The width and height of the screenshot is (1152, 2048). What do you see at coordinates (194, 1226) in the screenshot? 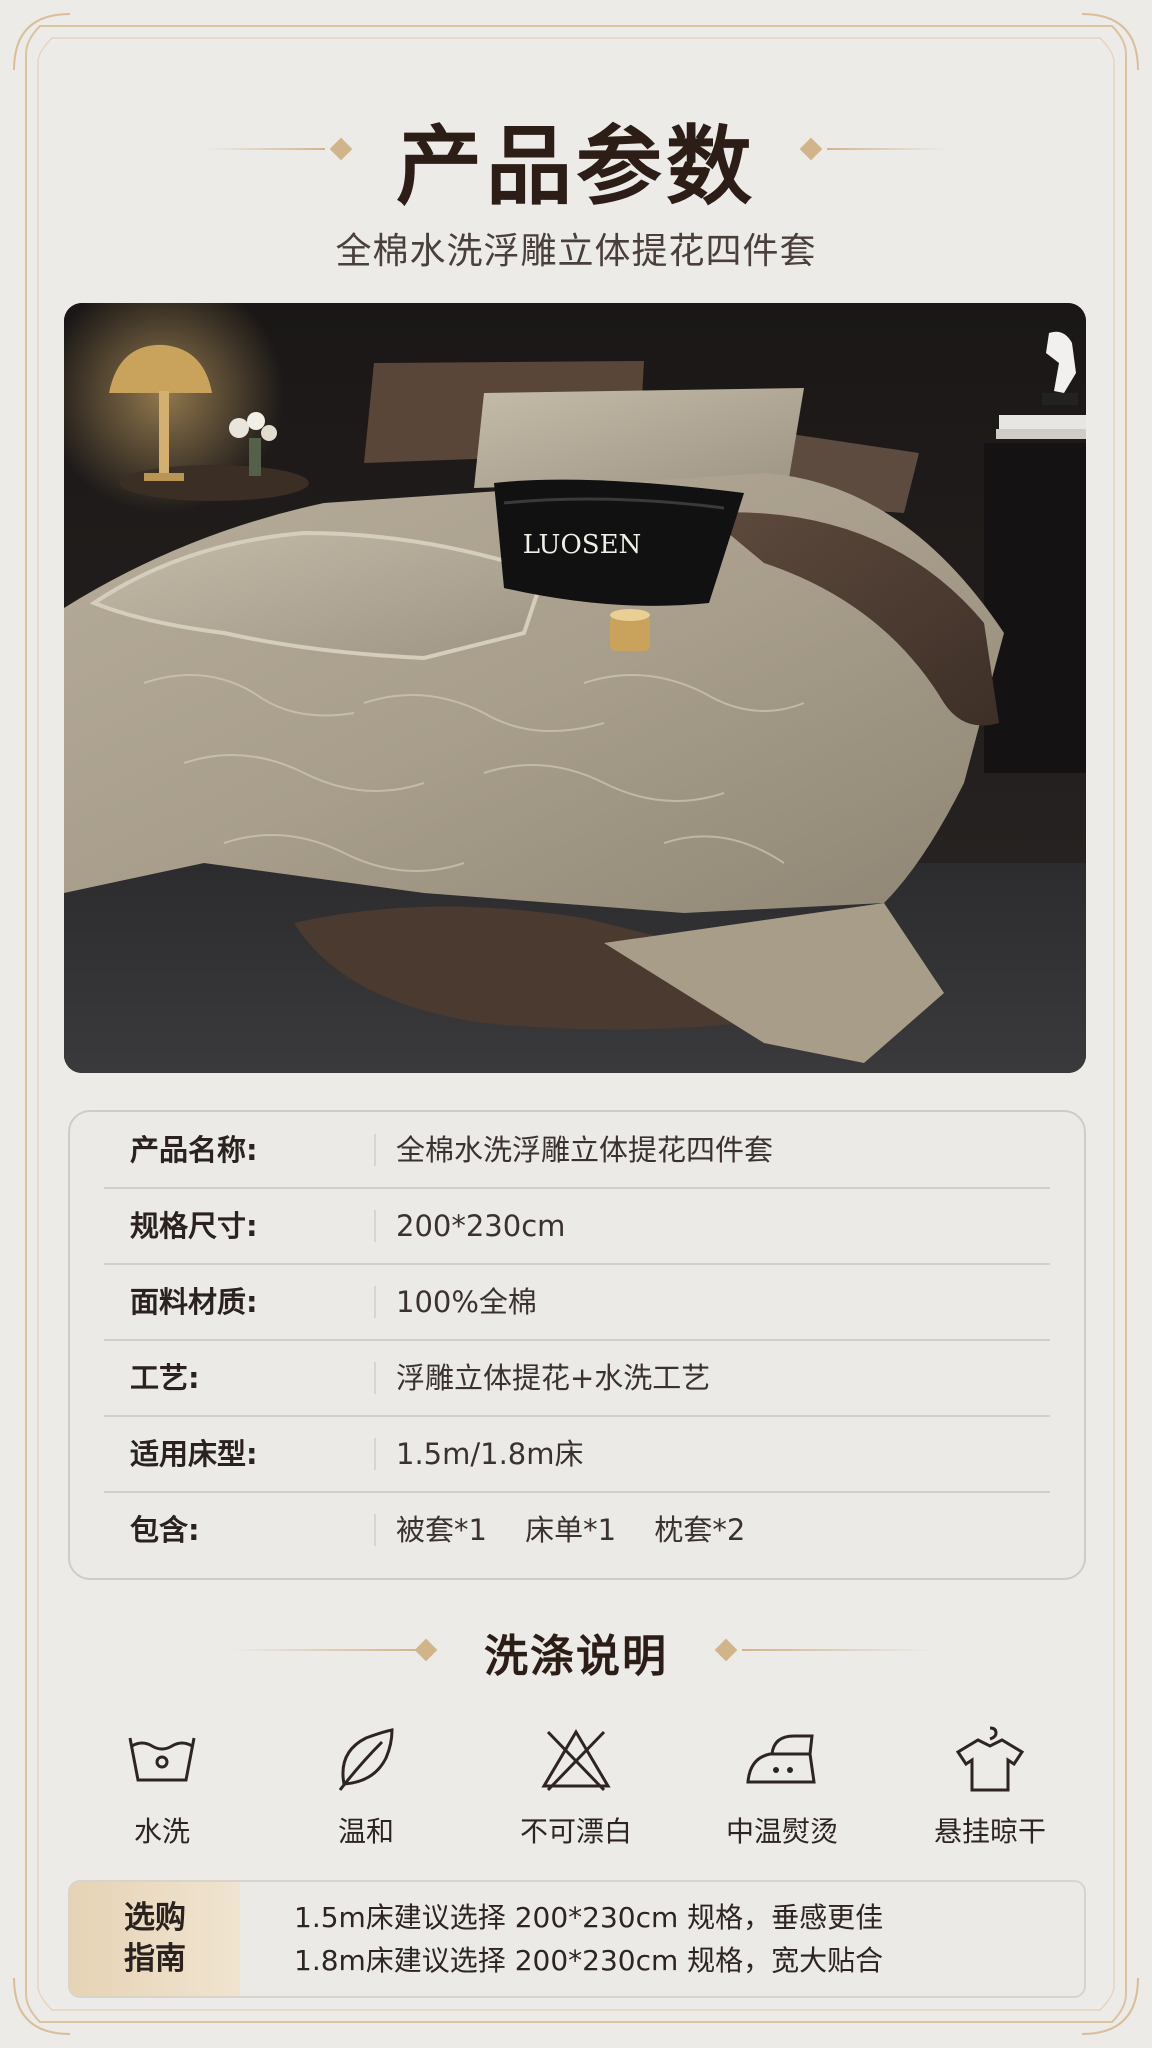
I see `param-label: 规格尺寸:` at bounding box center [194, 1226].